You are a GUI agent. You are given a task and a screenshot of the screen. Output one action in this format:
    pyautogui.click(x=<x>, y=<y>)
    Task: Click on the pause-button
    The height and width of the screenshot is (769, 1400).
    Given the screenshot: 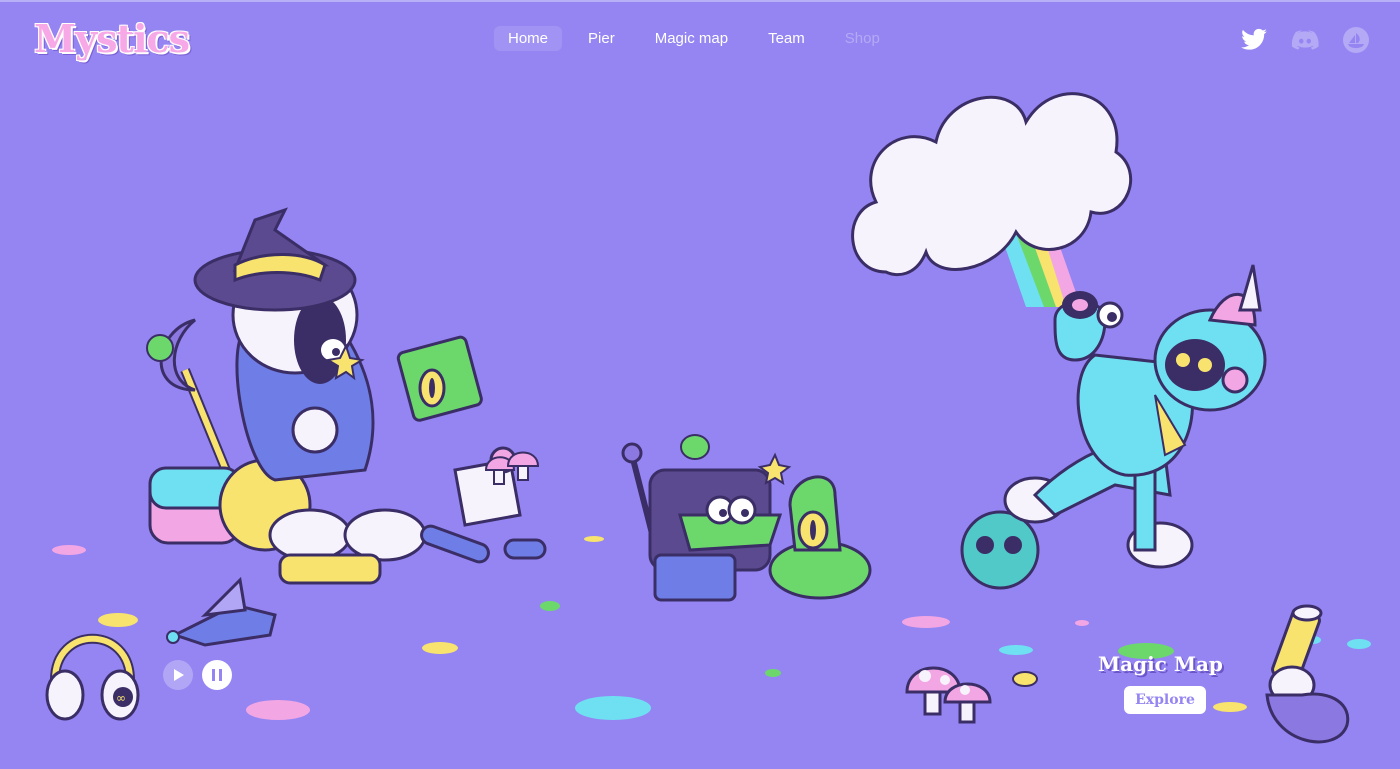 What is the action you would take?
    pyautogui.click(x=217, y=675)
    